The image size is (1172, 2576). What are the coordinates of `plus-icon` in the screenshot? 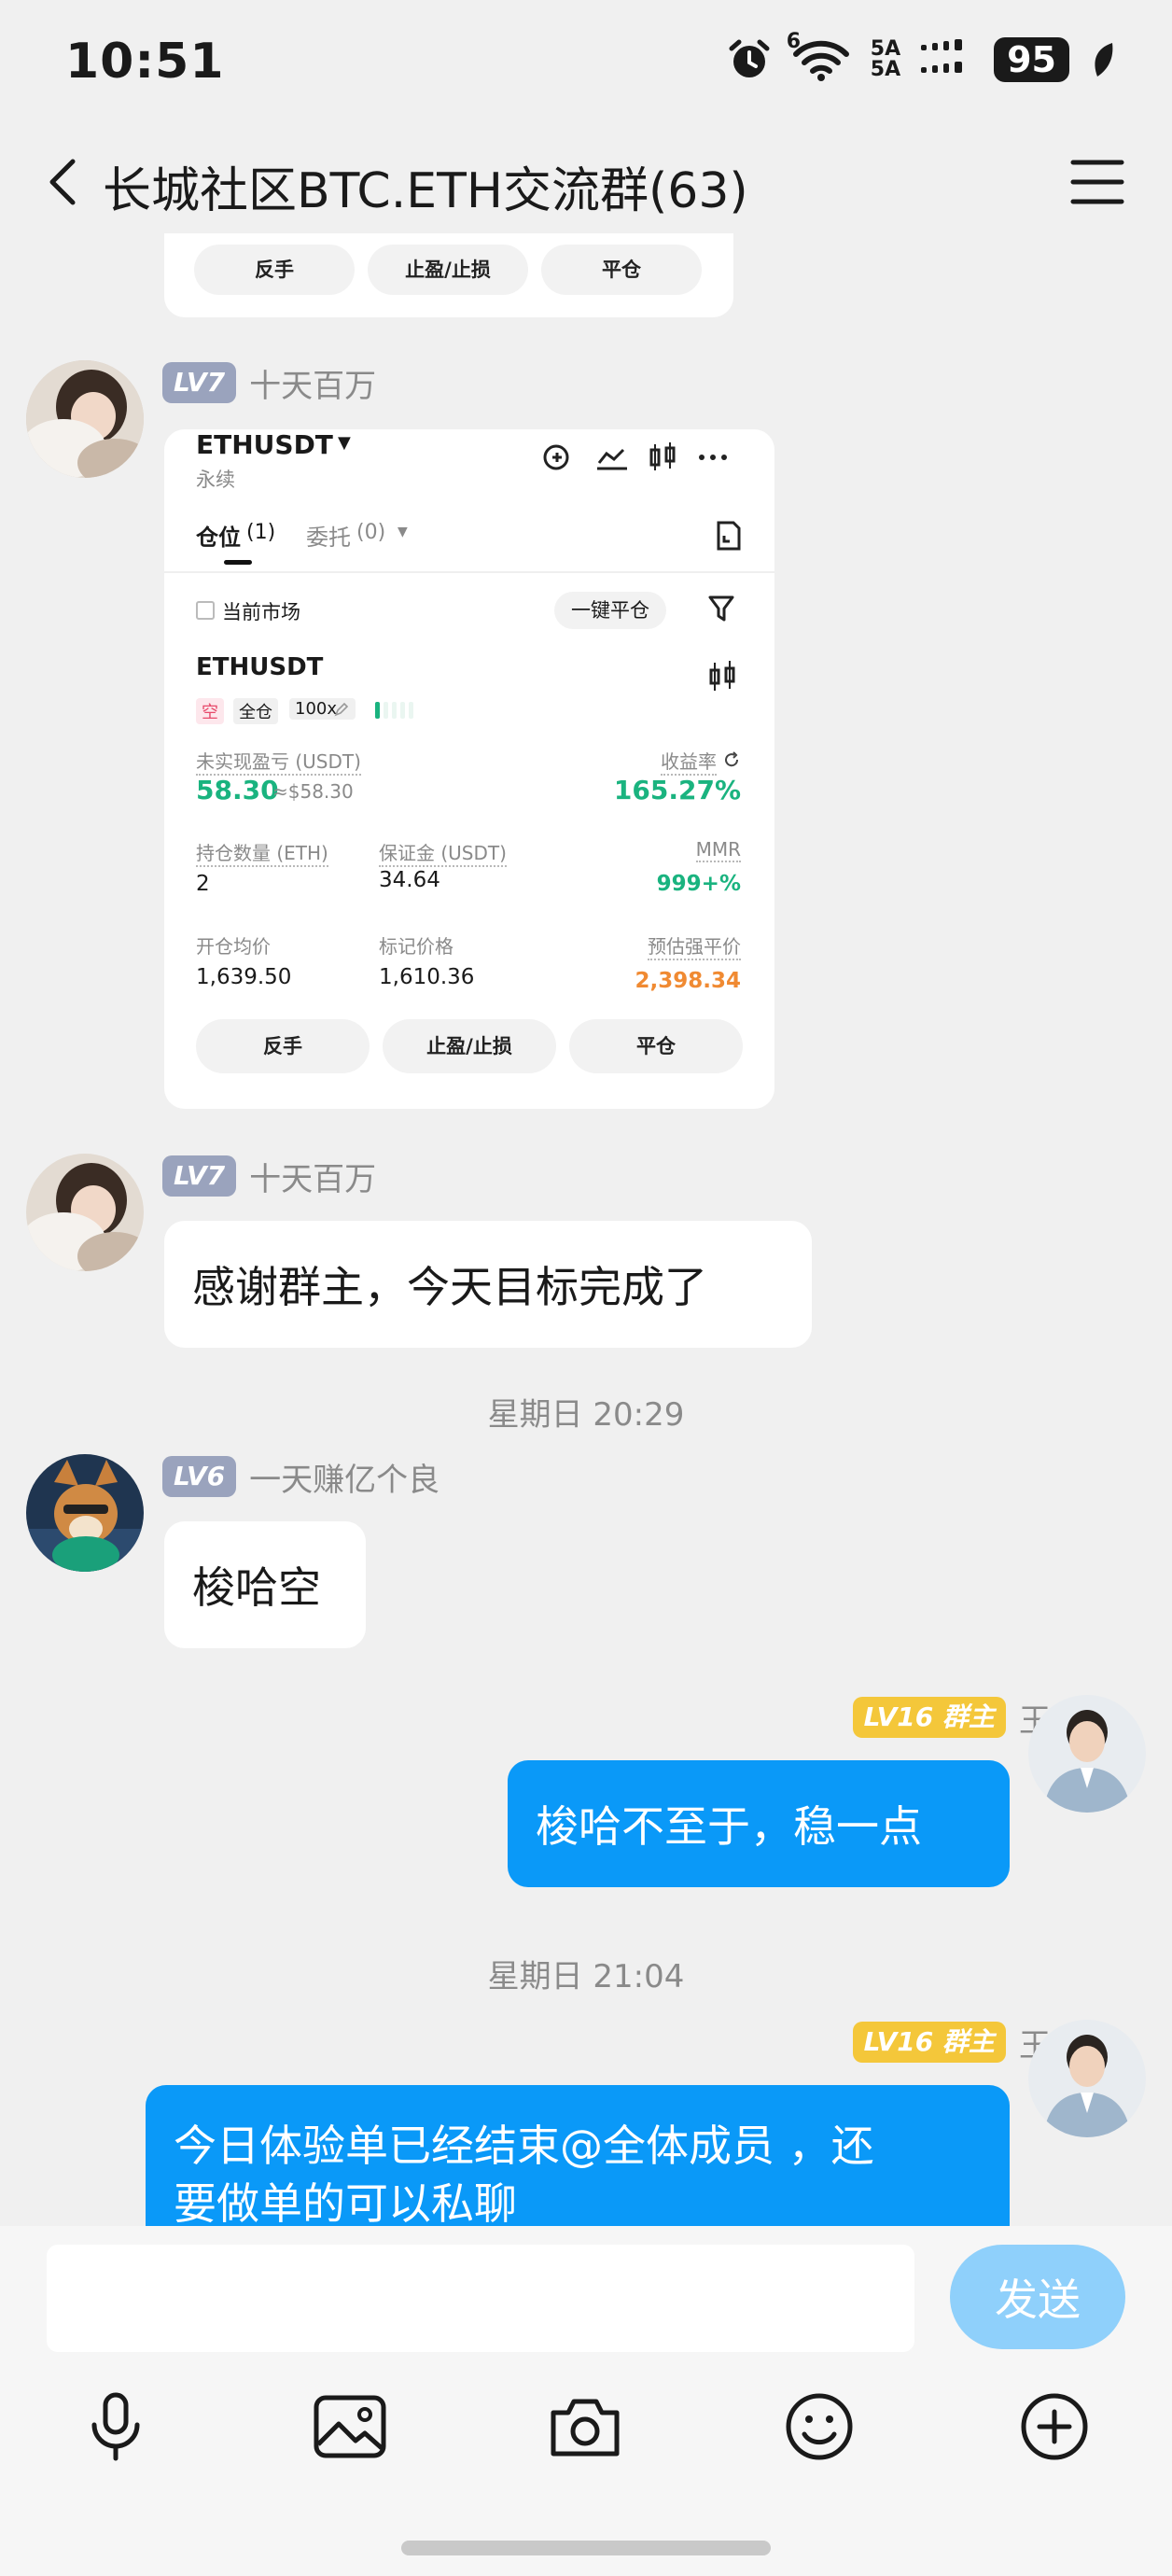 It's located at (1054, 2426).